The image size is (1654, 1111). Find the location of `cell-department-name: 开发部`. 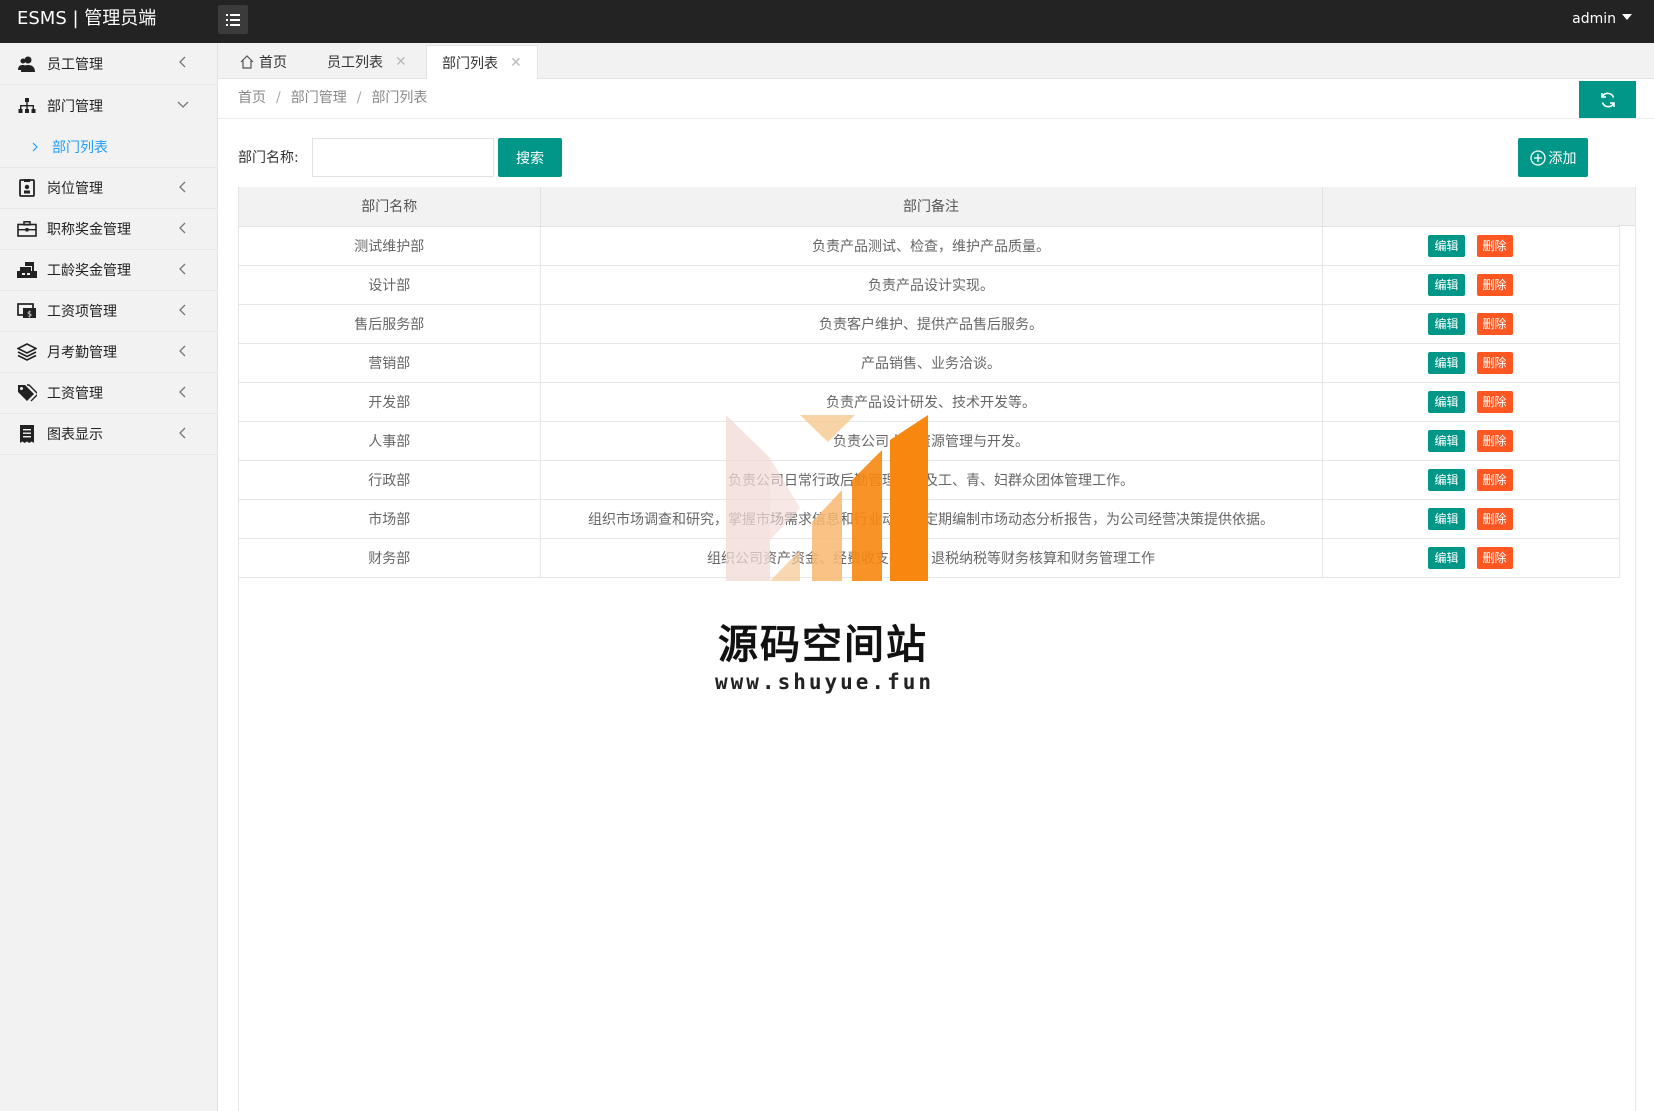

cell-department-name: 开发部 is located at coordinates (390, 402).